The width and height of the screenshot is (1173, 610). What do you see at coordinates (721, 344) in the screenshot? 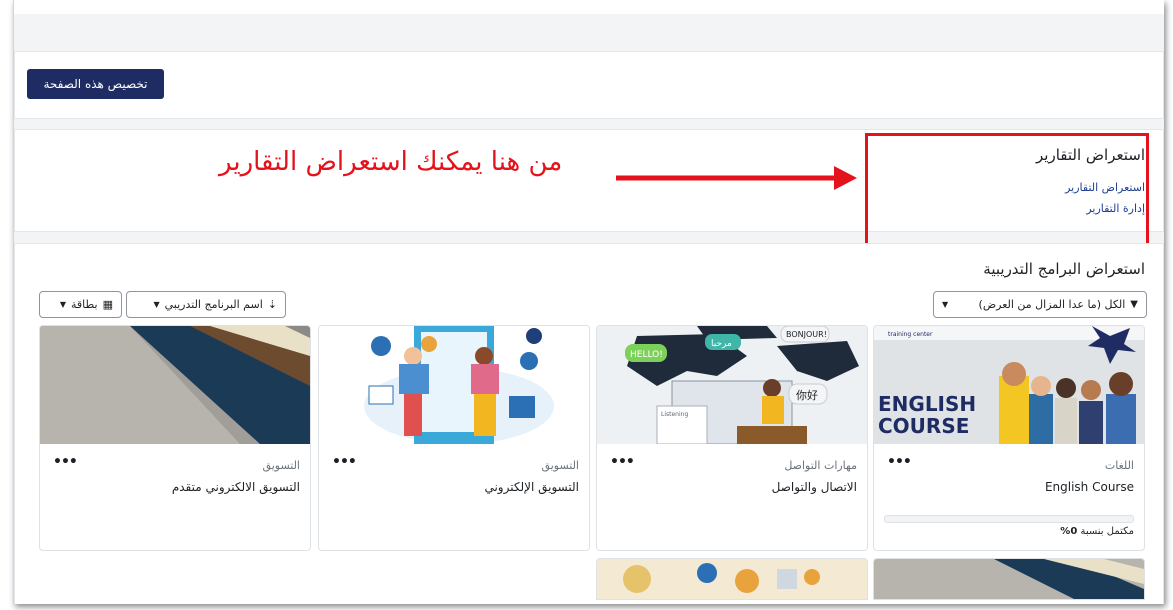
I see `svg-text: مرحبا` at bounding box center [721, 344].